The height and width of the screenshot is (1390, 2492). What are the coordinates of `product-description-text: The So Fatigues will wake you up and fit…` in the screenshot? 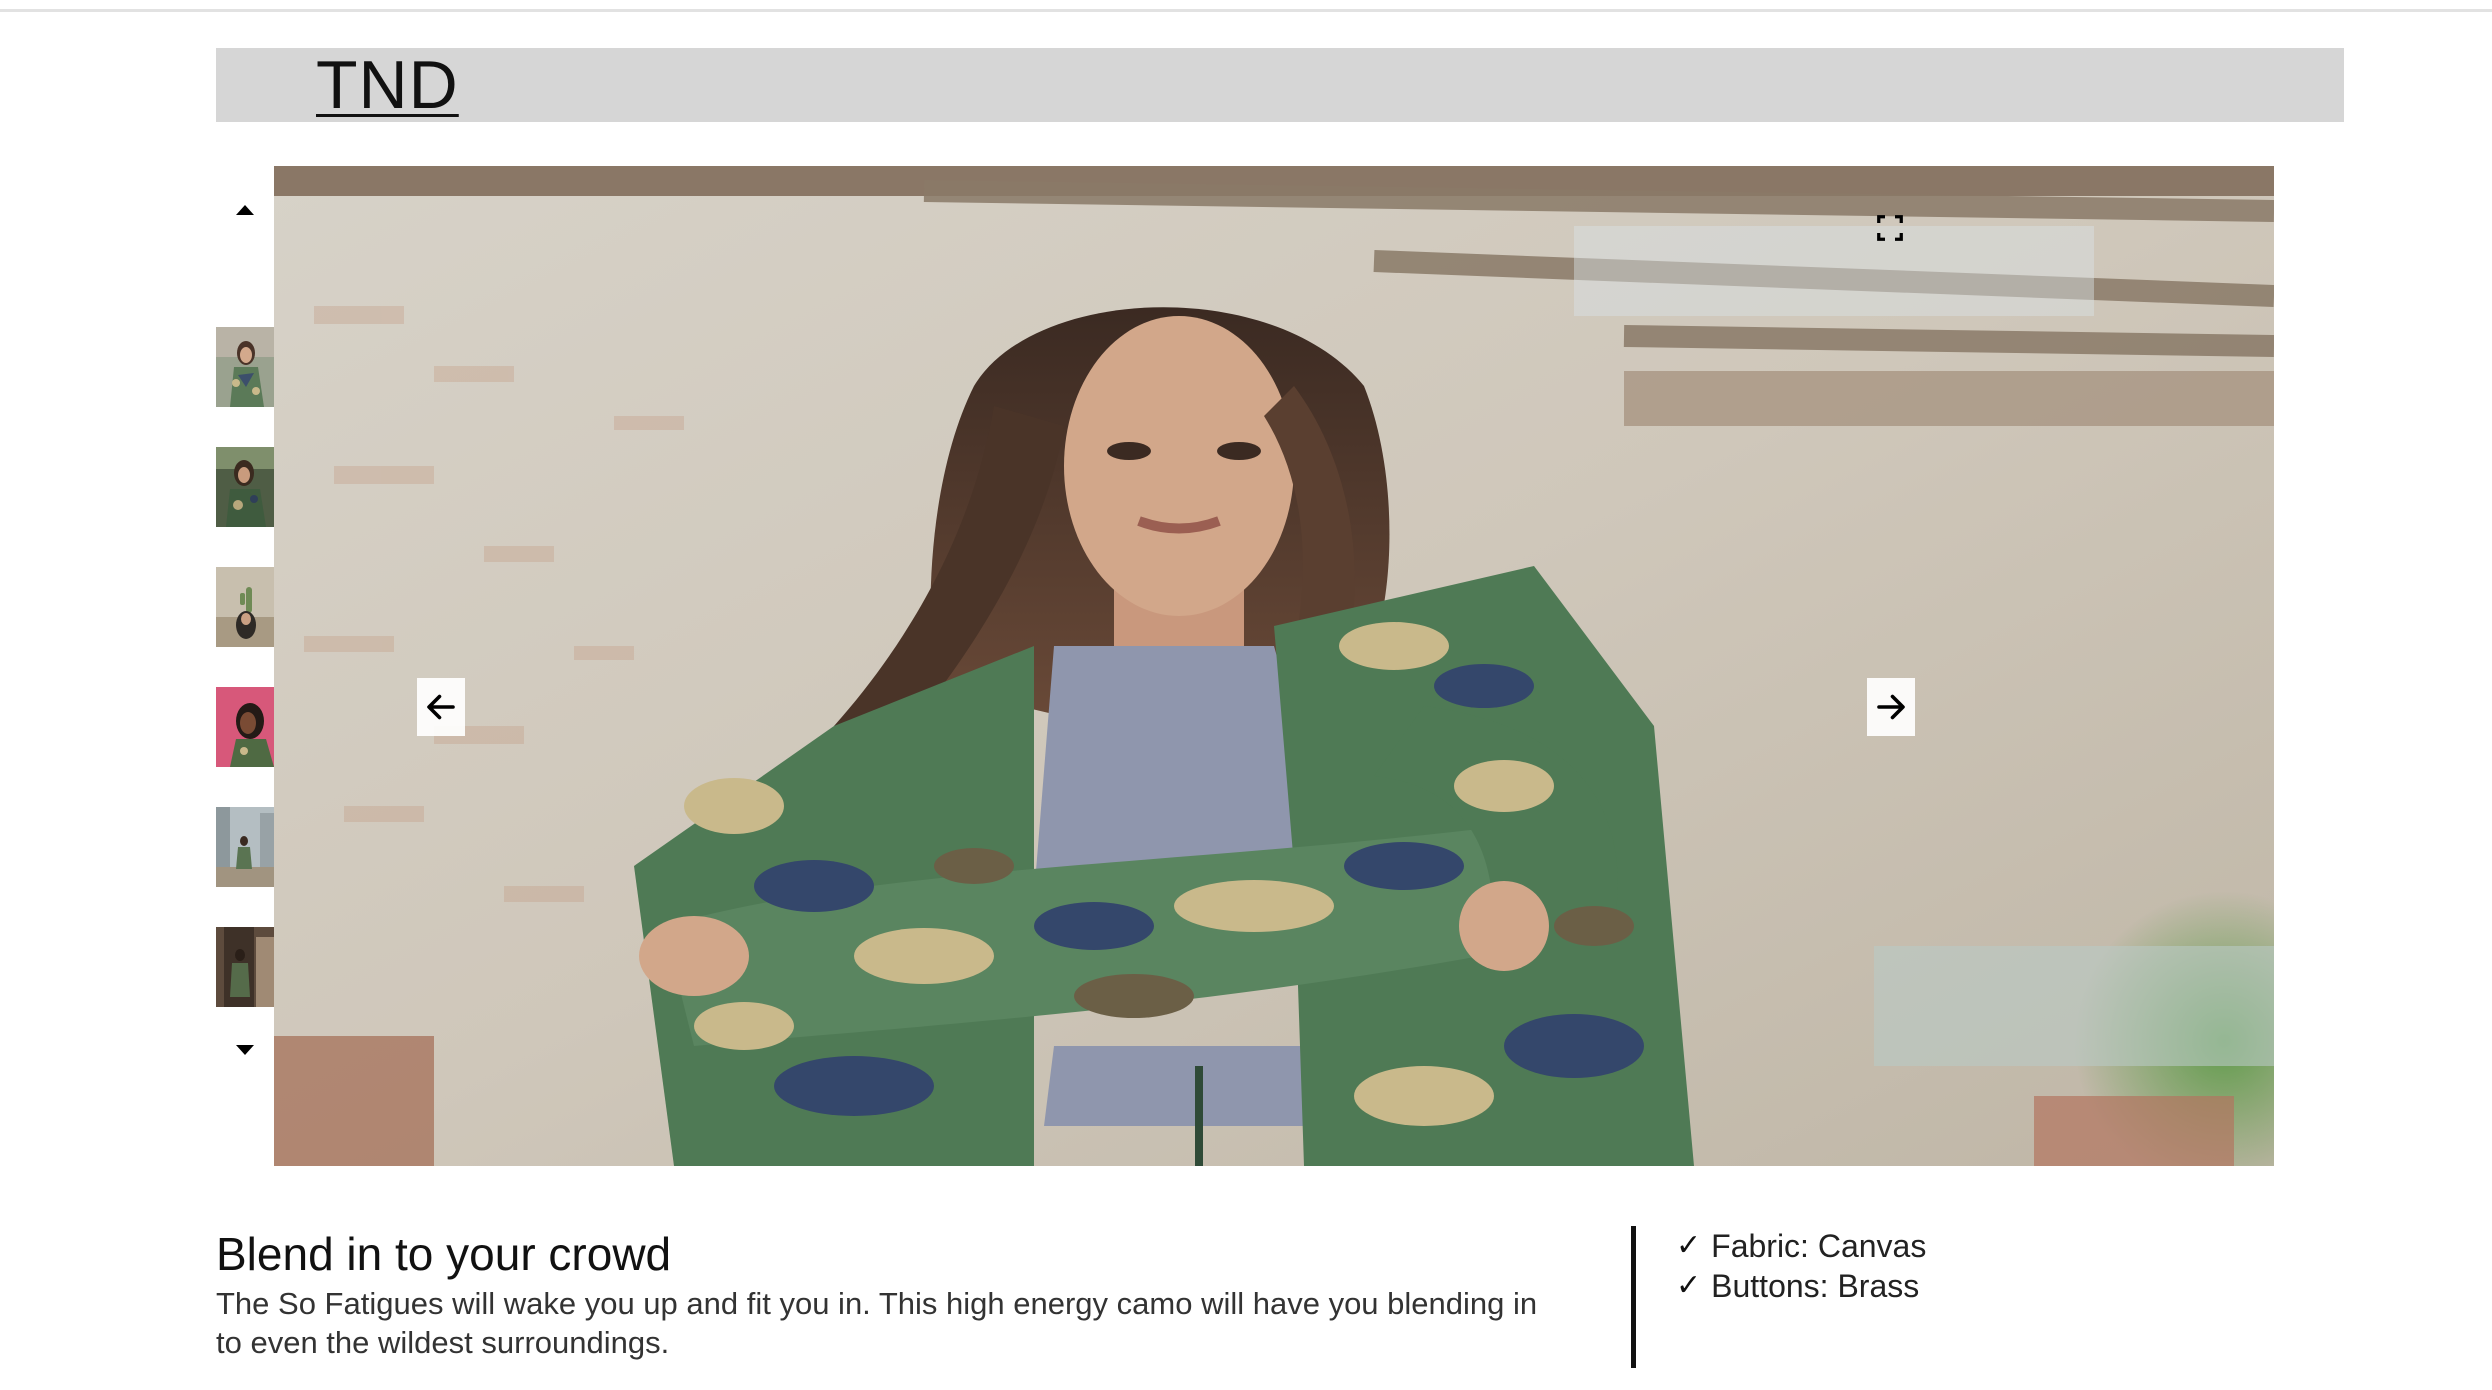 It's located at (877, 1323).